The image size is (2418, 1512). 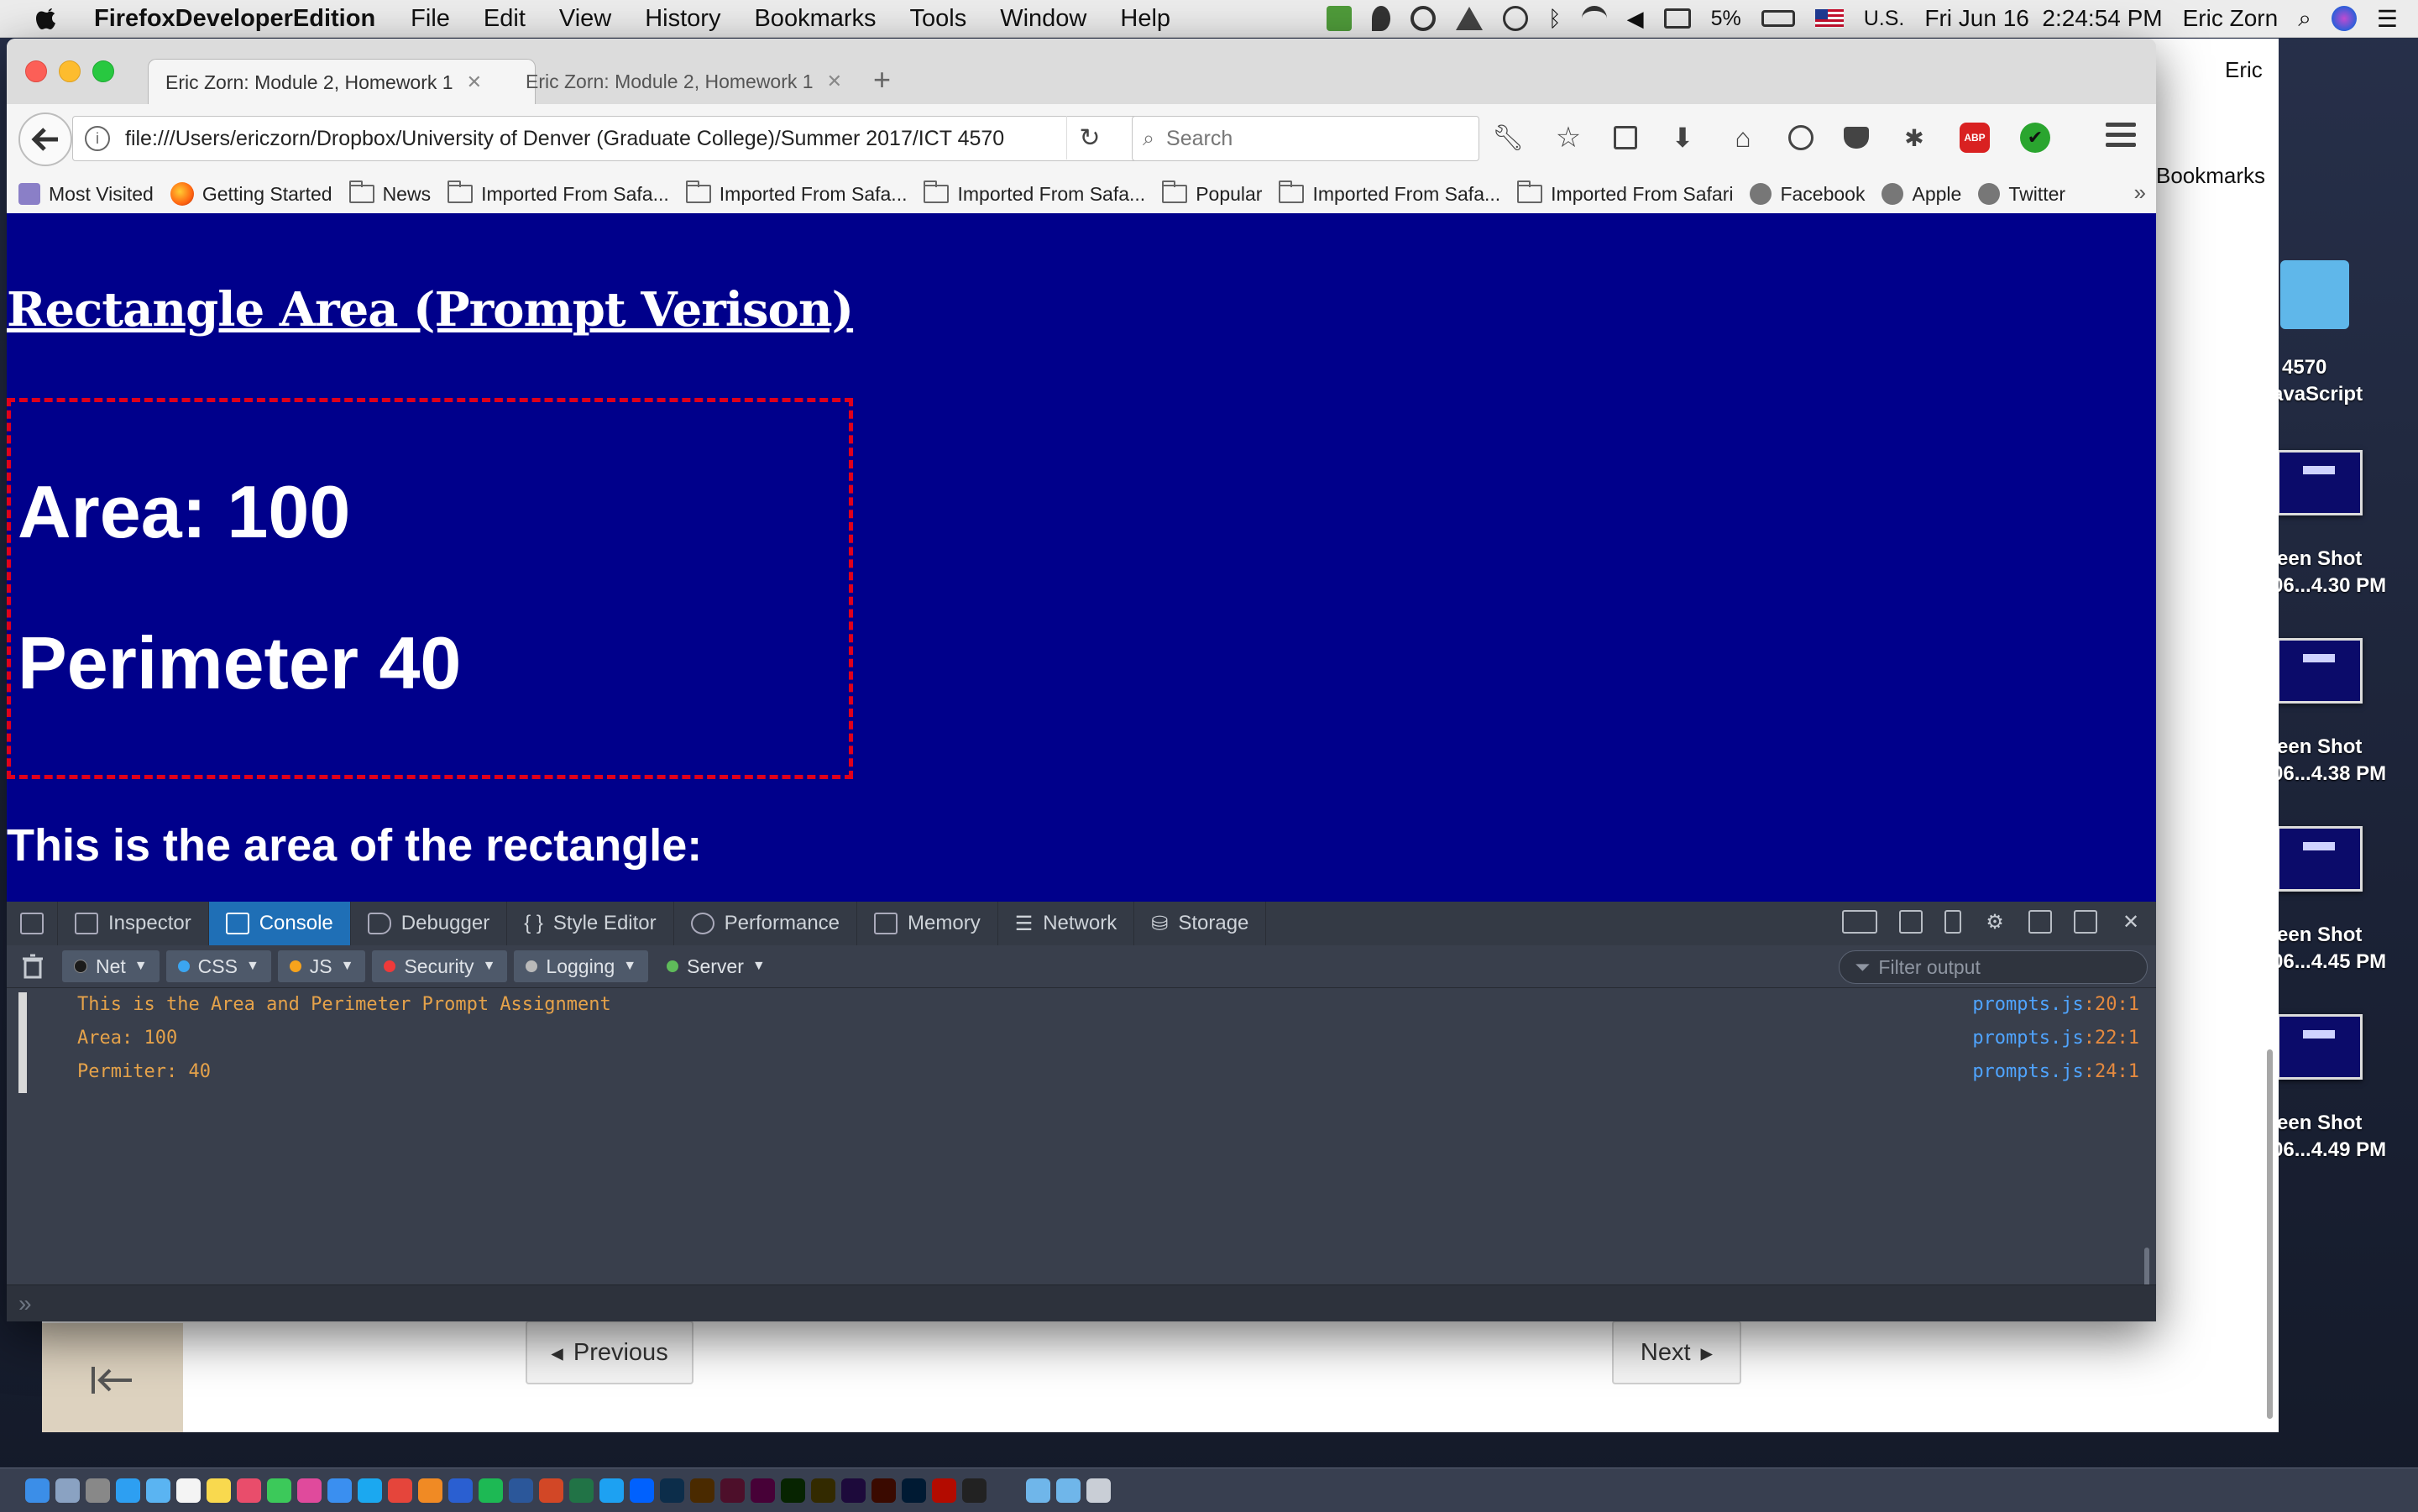 I want to click on close-tab-icon: ✕, so click(x=474, y=82).